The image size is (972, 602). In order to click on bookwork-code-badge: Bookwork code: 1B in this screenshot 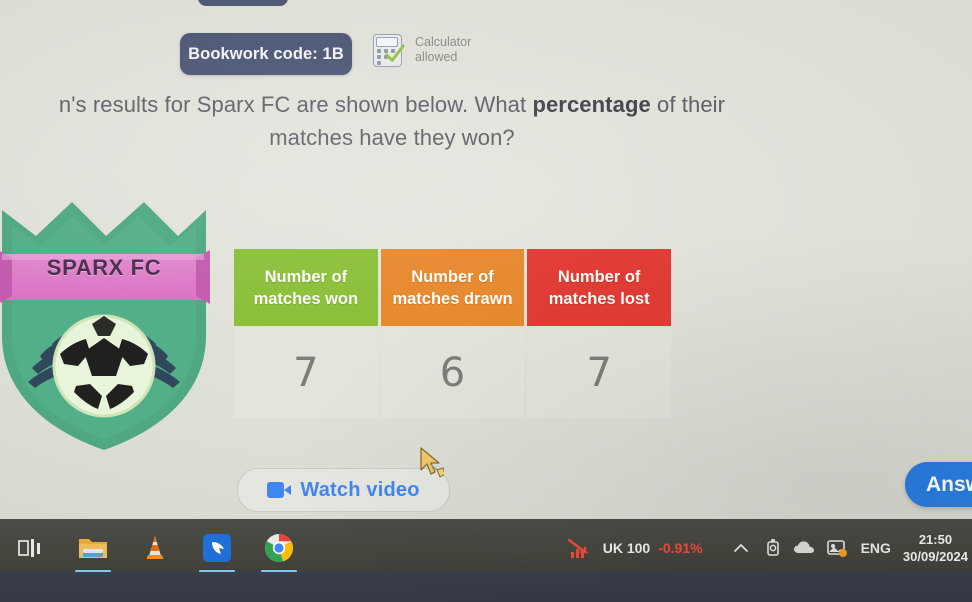, I will do `click(266, 54)`.